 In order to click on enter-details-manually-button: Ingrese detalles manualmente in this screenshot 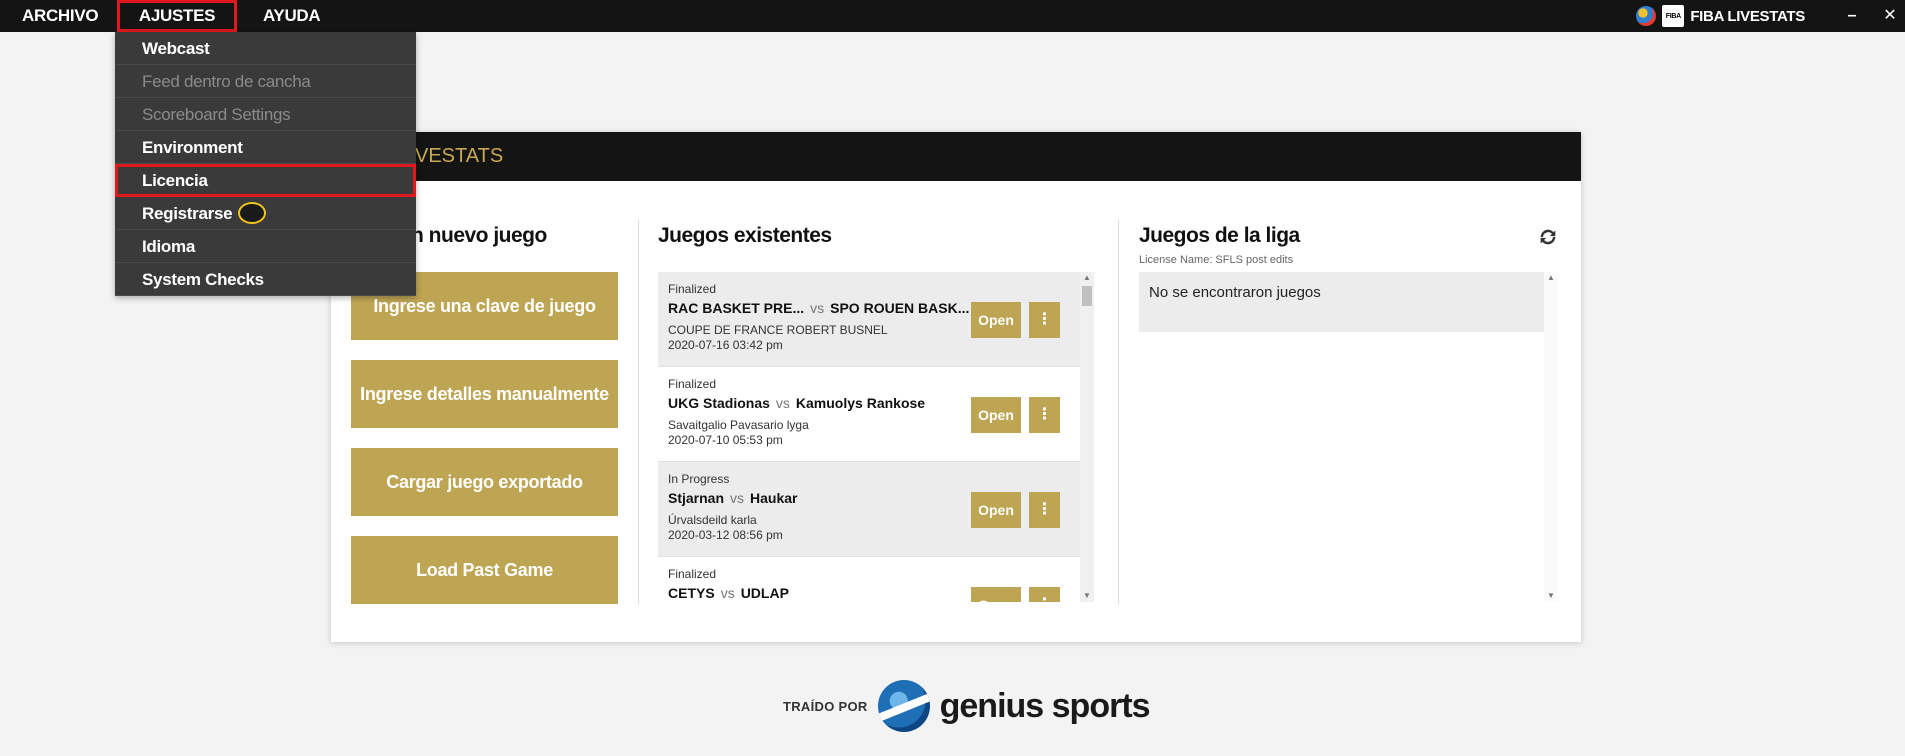, I will do `click(484, 394)`.